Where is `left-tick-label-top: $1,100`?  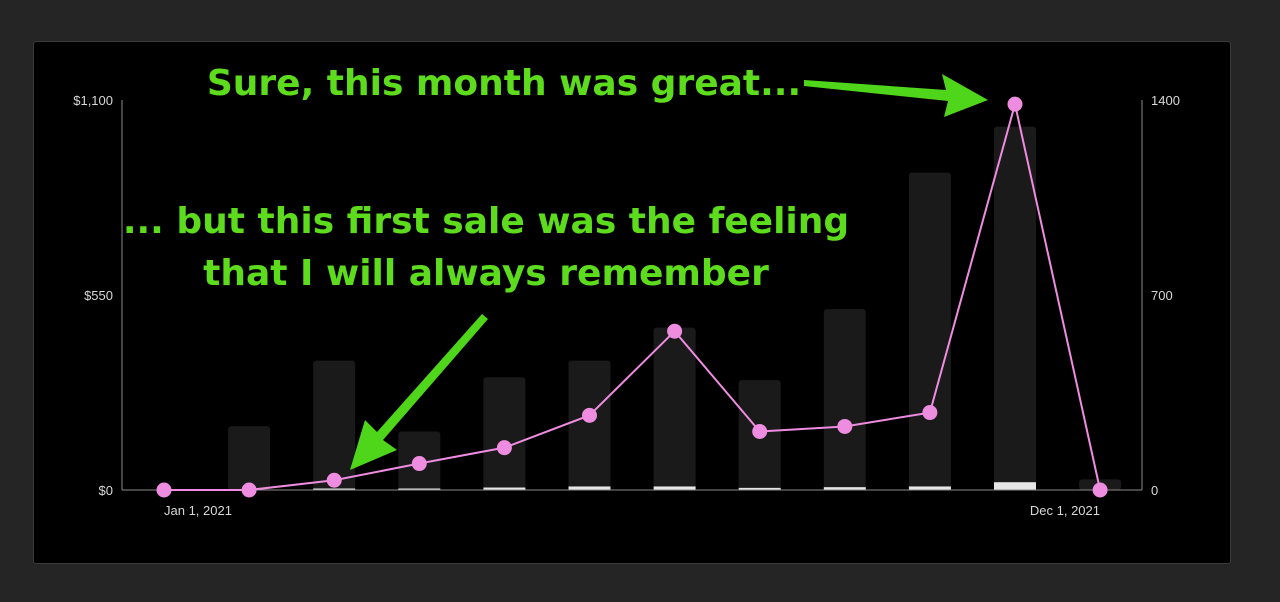 left-tick-label-top: $1,100 is located at coordinates (93, 100).